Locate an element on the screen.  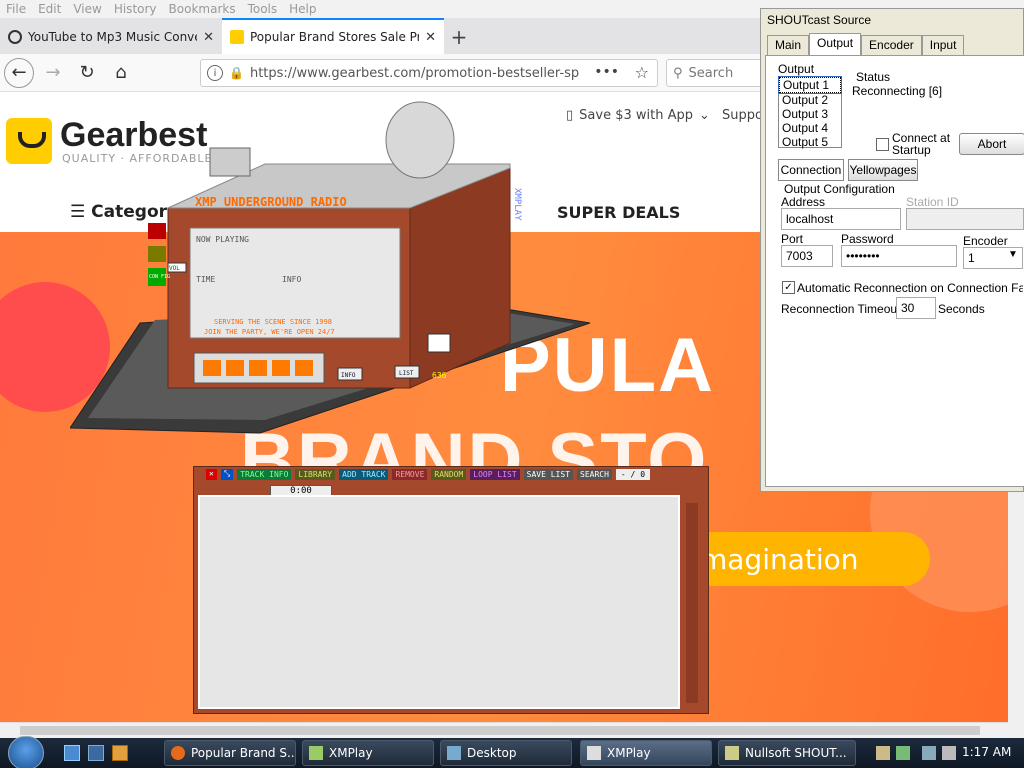
menu-edit: Edit is located at coordinates (49, 9).